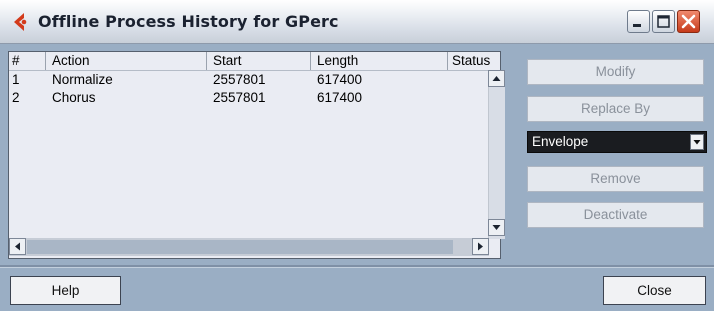  What do you see at coordinates (65, 290) in the screenshot?
I see `help-button: Help` at bounding box center [65, 290].